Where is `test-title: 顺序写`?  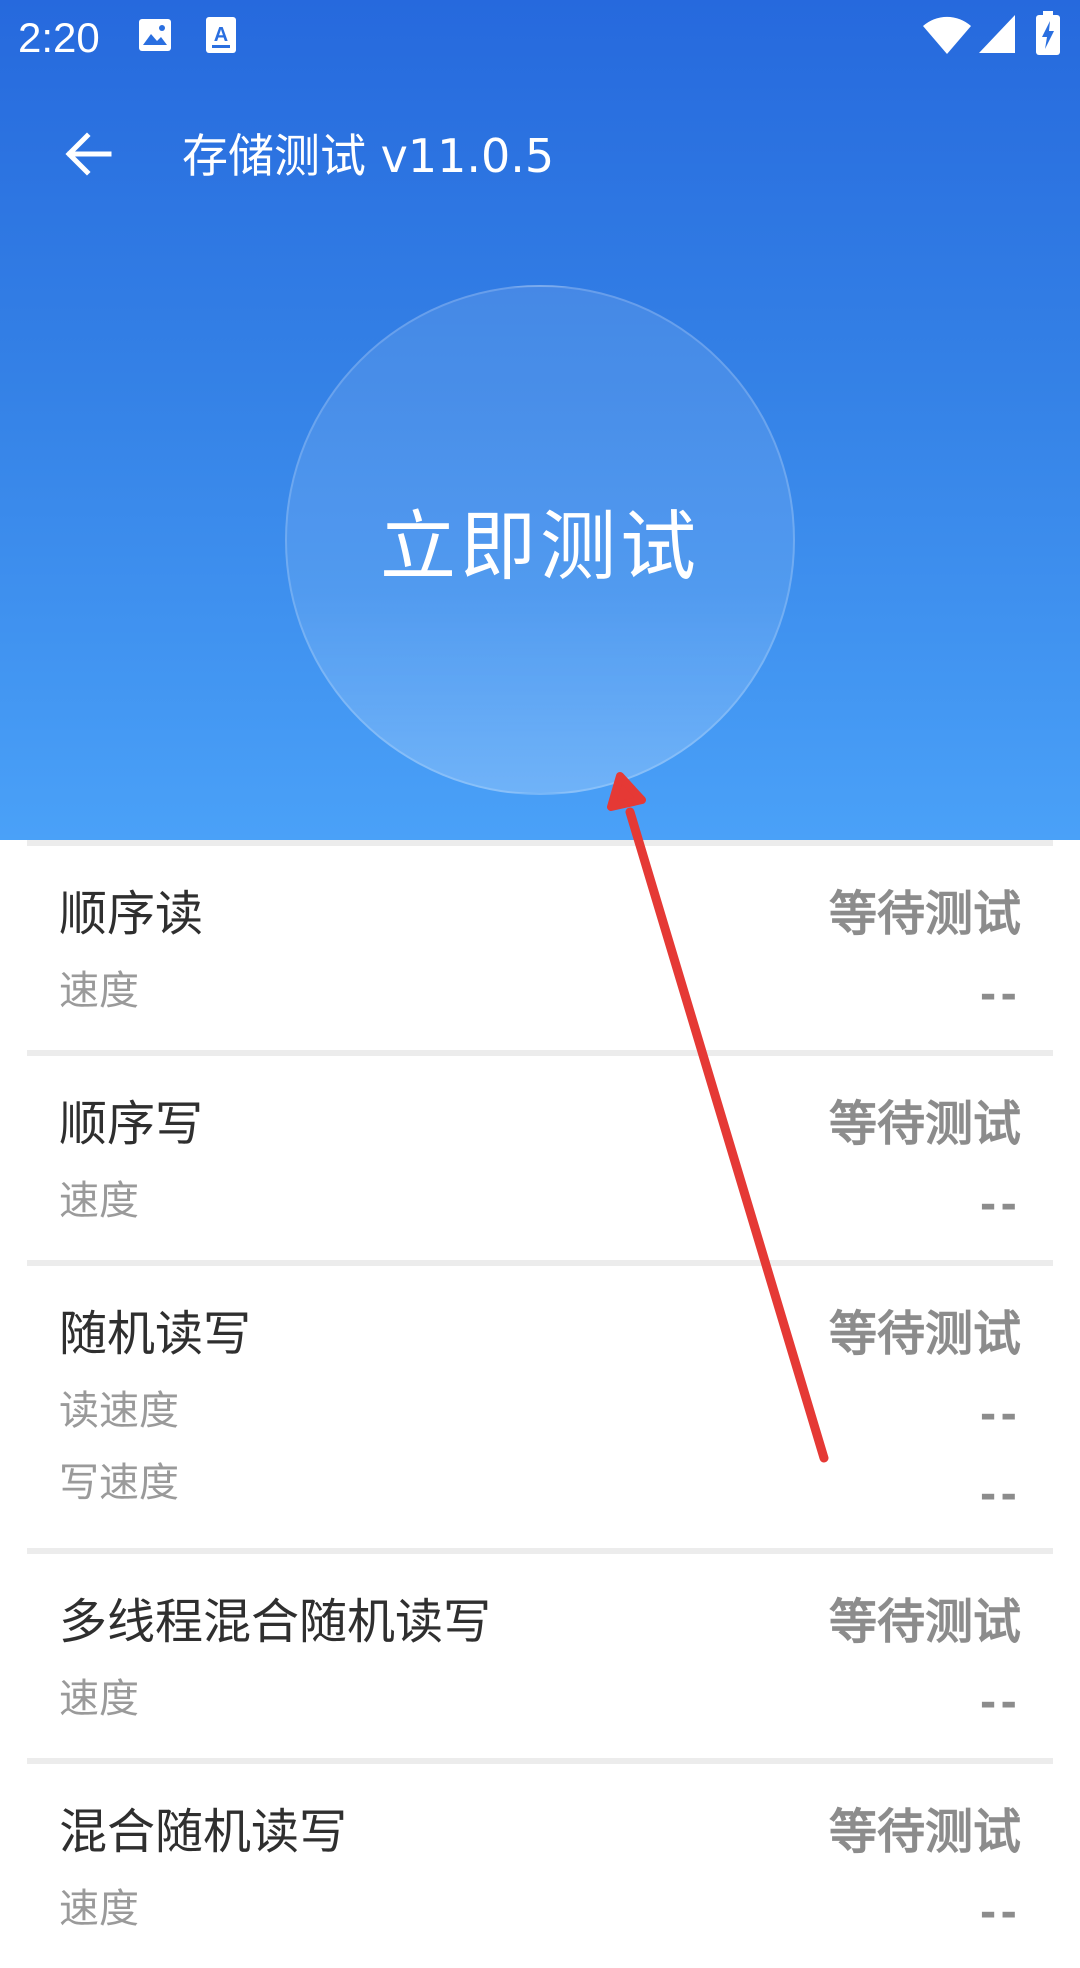
test-title: 顺序写 is located at coordinates (131, 1124).